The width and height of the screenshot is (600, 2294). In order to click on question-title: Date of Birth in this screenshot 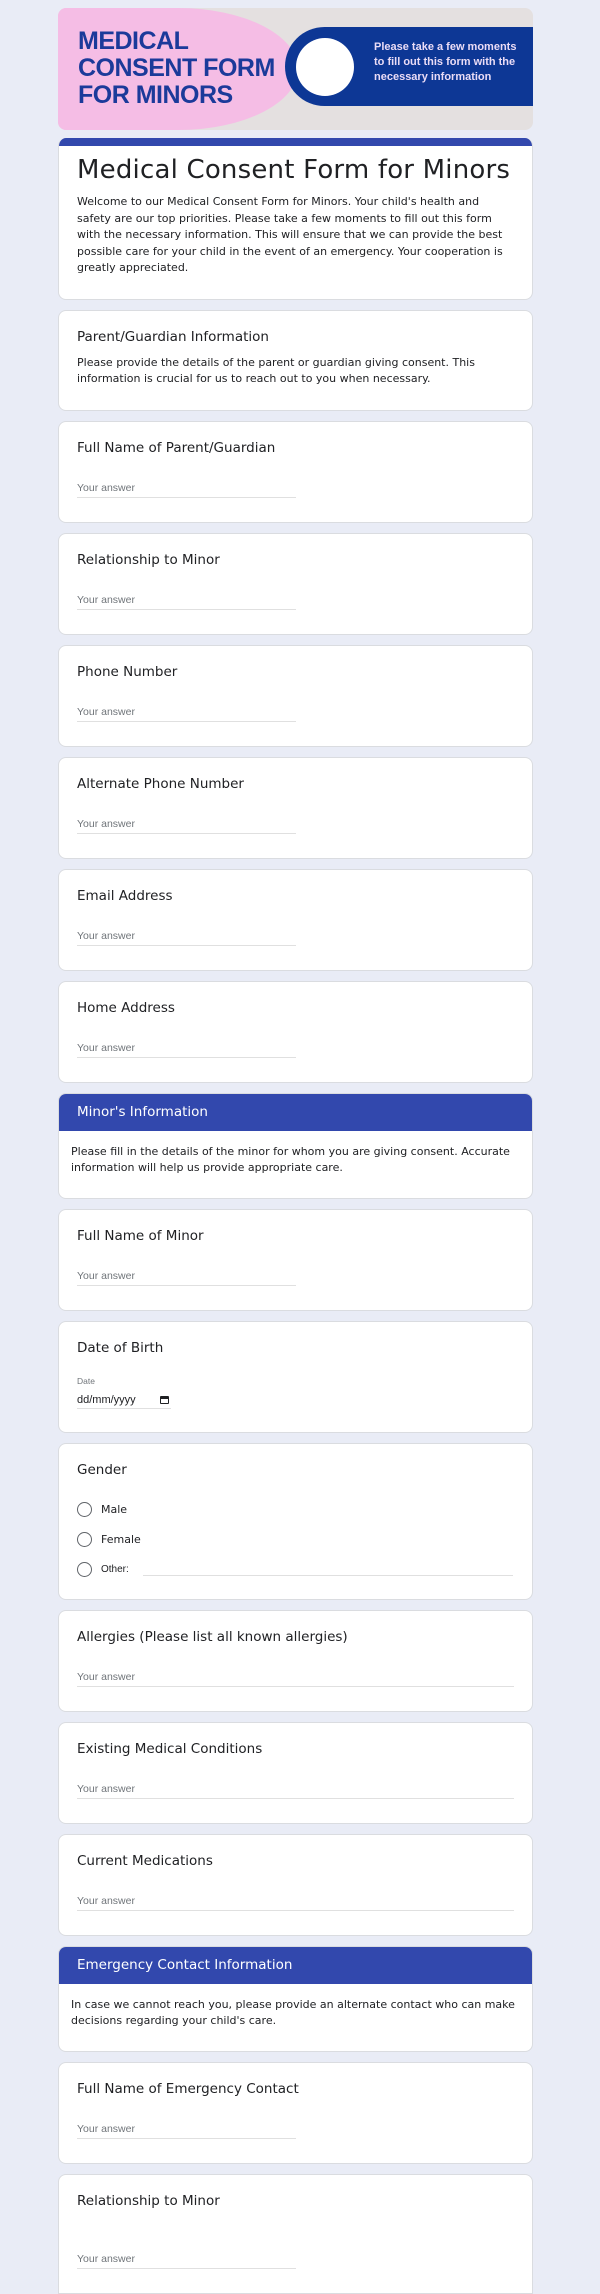, I will do `click(120, 1347)`.